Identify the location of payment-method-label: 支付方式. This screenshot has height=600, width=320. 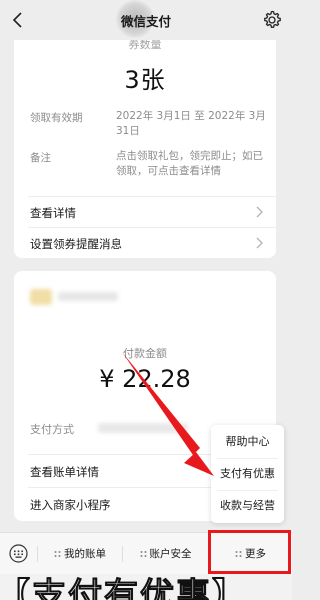
(52, 429).